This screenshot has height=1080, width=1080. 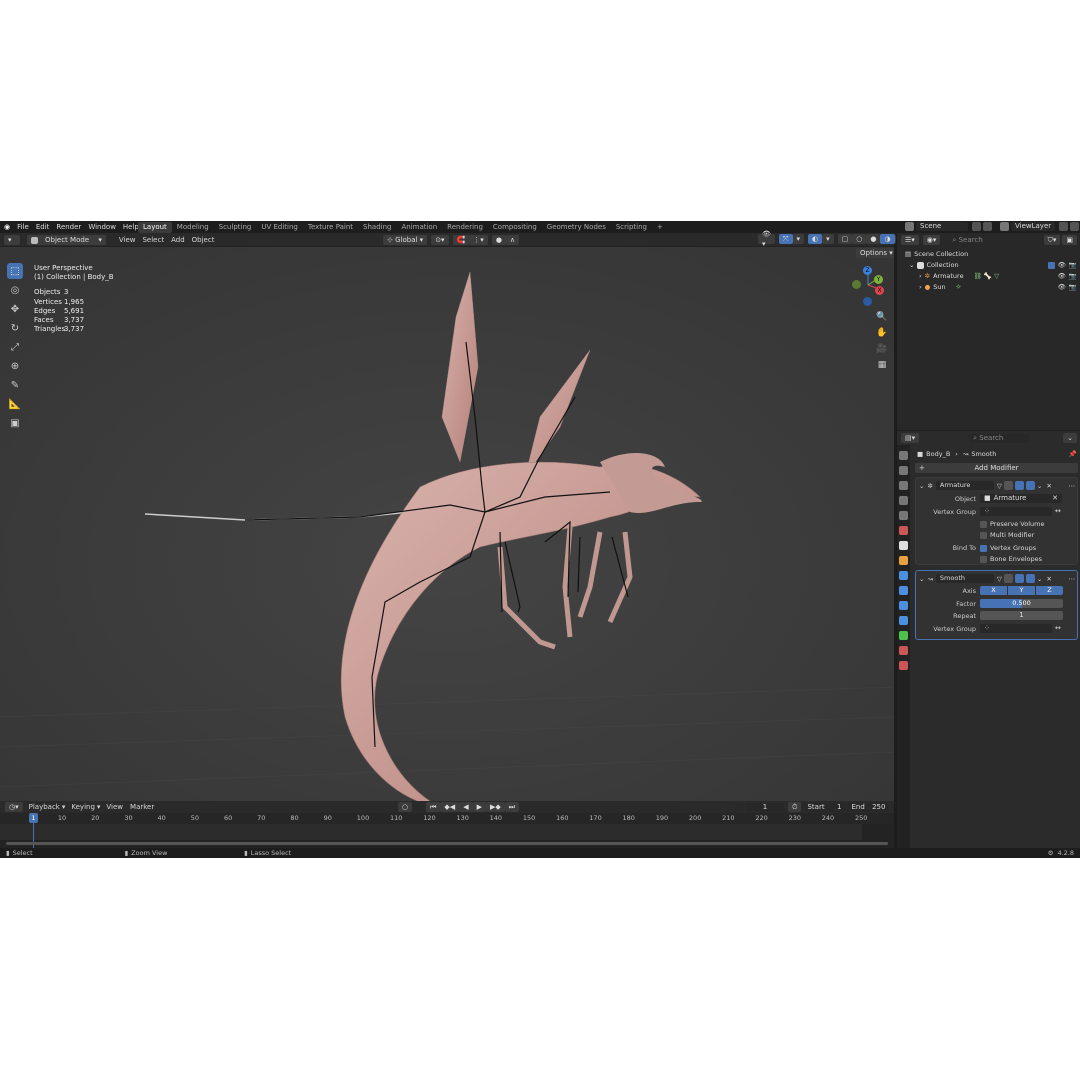 I want to click on smooth-modifier-name: Smooth, so click(x=964, y=578).